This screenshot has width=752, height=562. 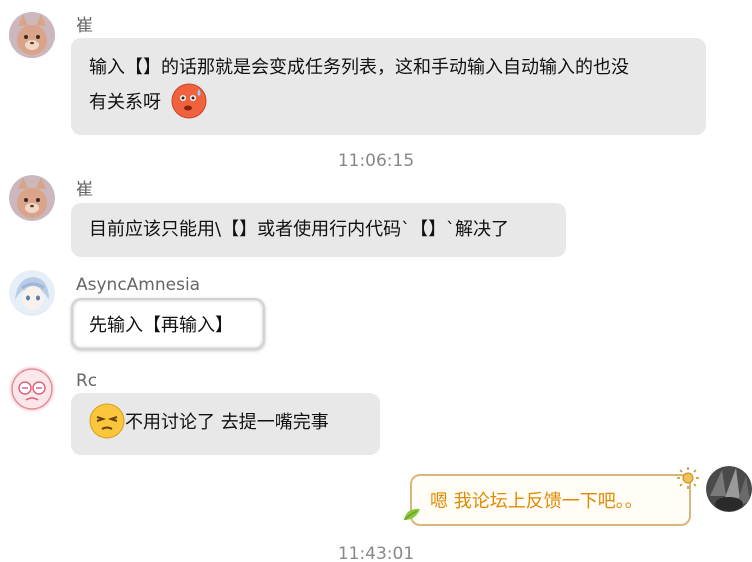 What do you see at coordinates (536, 501) in the screenshot?
I see `message-text: 嗯 我论坛上反馈一下吧。。` at bounding box center [536, 501].